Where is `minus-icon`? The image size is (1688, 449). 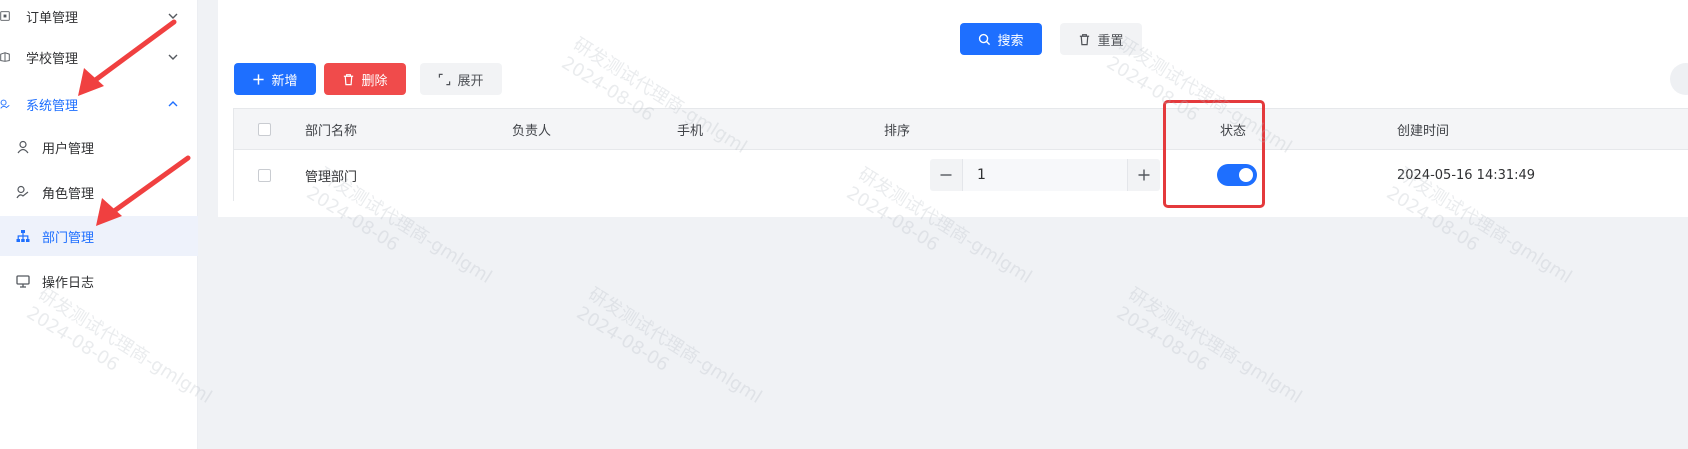 minus-icon is located at coordinates (946, 175).